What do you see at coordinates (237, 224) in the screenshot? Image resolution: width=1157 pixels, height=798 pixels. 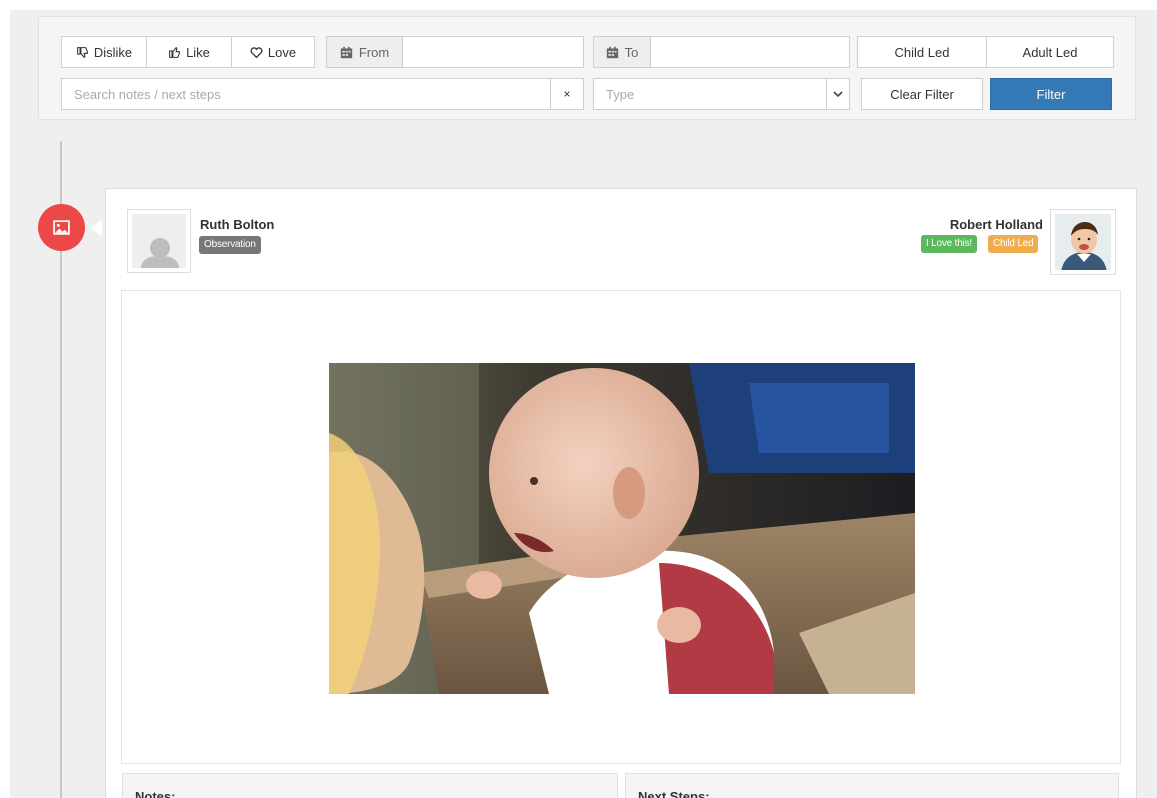 I see `author-name: Ruth Bolton` at bounding box center [237, 224].